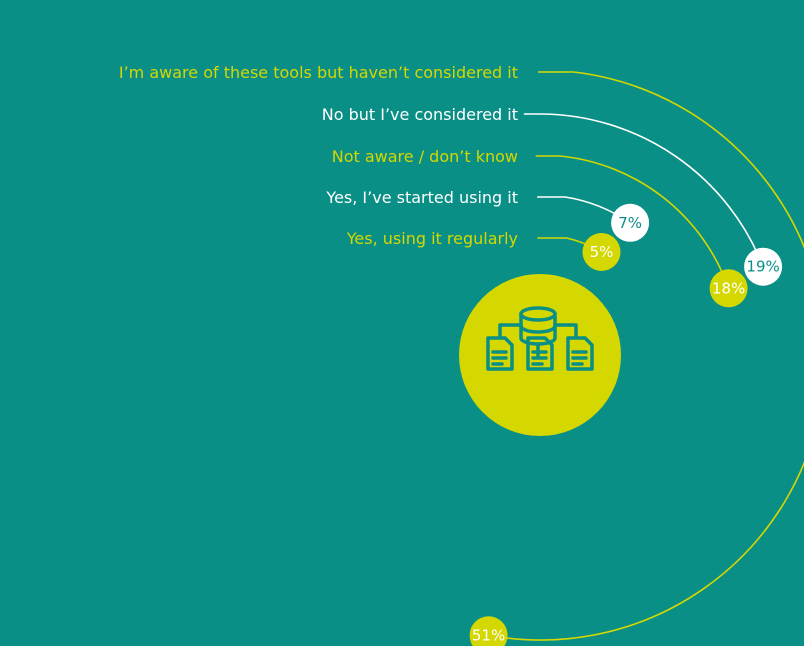 Image resolution: width=804 pixels, height=646 pixels. I want to click on value-label-4: 7%, so click(630, 223).